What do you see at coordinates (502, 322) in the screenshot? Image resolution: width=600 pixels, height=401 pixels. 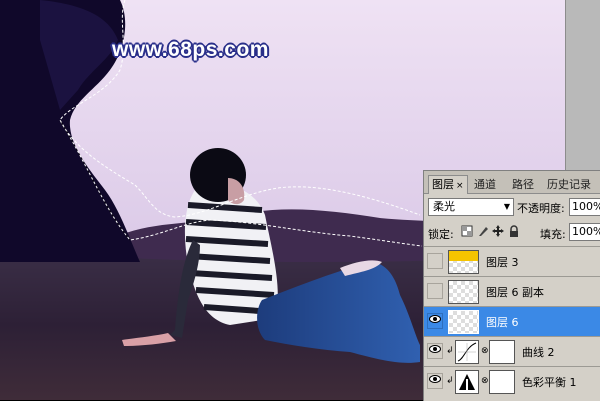 I see `layer-name: 图层 6` at bounding box center [502, 322].